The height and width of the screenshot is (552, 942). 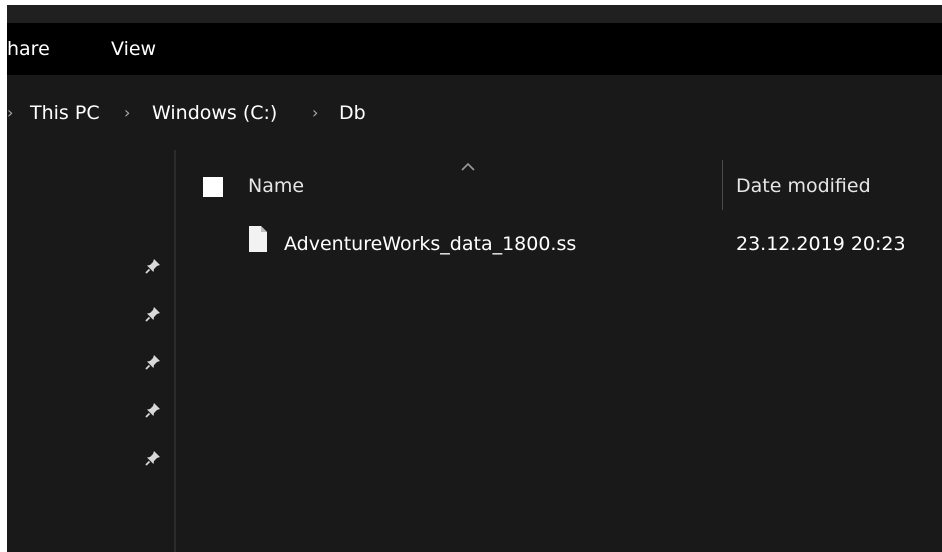 I want to click on title-bar, so click(x=474, y=14).